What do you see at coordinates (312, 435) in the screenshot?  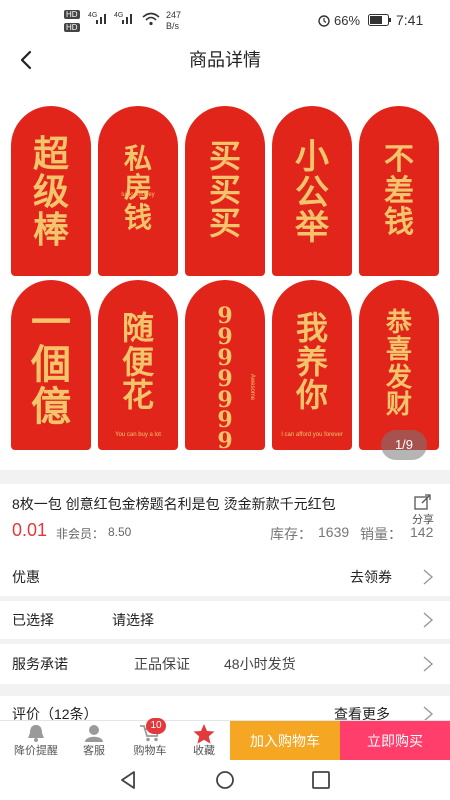 I see `envelope-subtext: I can afford you forever` at bounding box center [312, 435].